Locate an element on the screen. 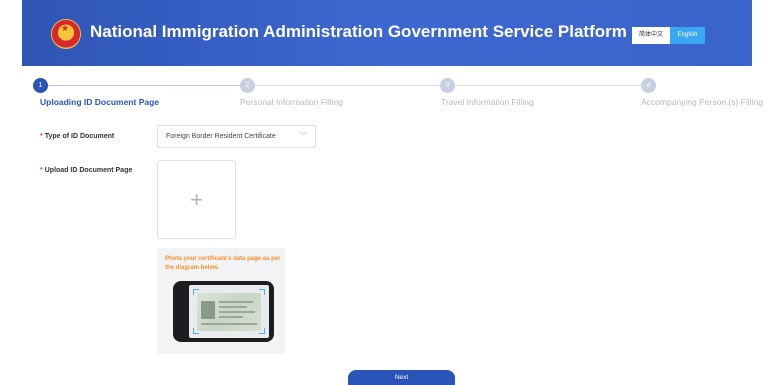  doc-type-select: Foreign Border Resident Certificate ﹀ is located at coordinates (236, 136).